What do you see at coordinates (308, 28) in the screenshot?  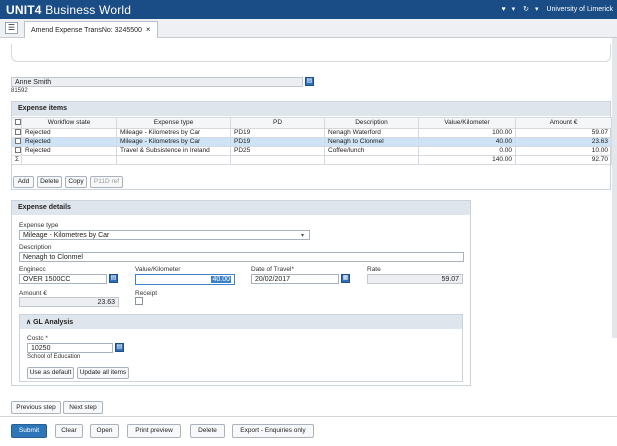 I see `tab-bar: ☰ Amend Expense TransNo: 3245500 ×` at bounding box center [308, 28].